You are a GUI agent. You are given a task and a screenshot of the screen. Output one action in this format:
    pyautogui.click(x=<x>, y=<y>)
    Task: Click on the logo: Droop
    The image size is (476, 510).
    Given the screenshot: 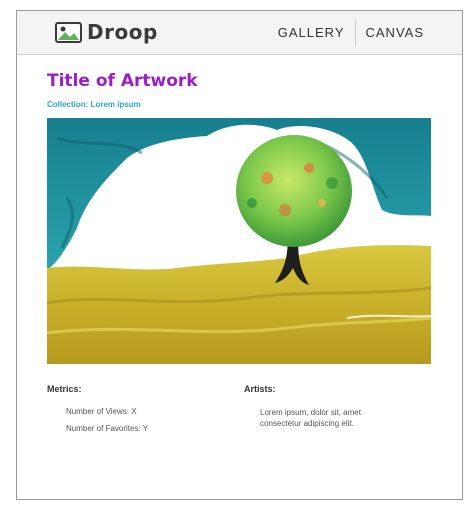 What is the action you would take?
    pyautogui.click(x=106, y=32)
    